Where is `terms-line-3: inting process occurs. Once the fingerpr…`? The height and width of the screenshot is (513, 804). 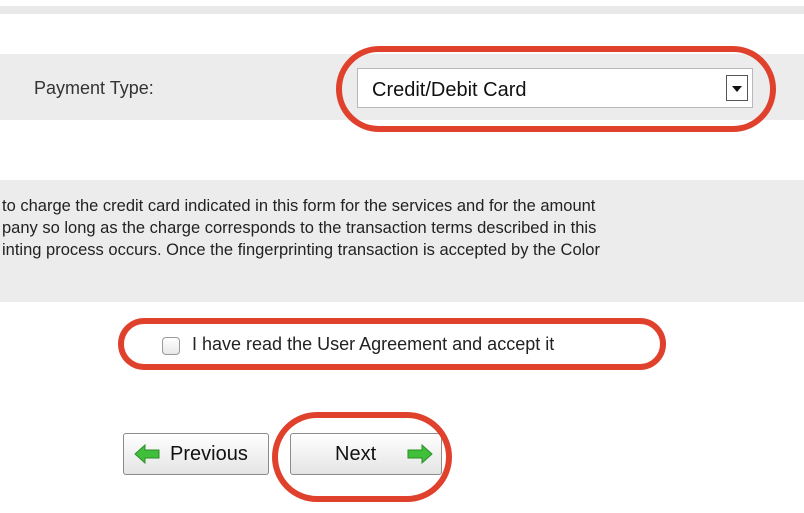
terms-line-3: inting process occurs. Once the fingerpr… is located at coordinates (301, 250).